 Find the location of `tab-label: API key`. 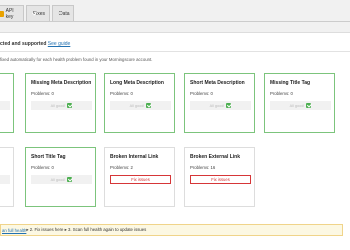

tab-label: API key is located at coordinates (9, 13).